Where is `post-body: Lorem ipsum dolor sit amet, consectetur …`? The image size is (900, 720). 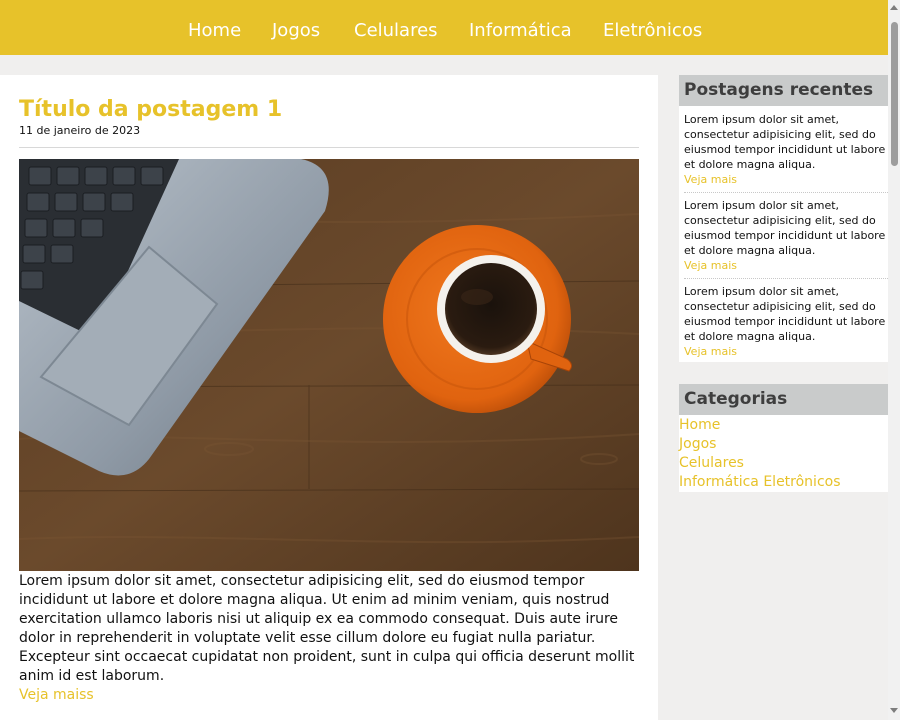
post-body: Lorem ipsum dolor sit amet, consectetur … is located at coordinates (327, 628).